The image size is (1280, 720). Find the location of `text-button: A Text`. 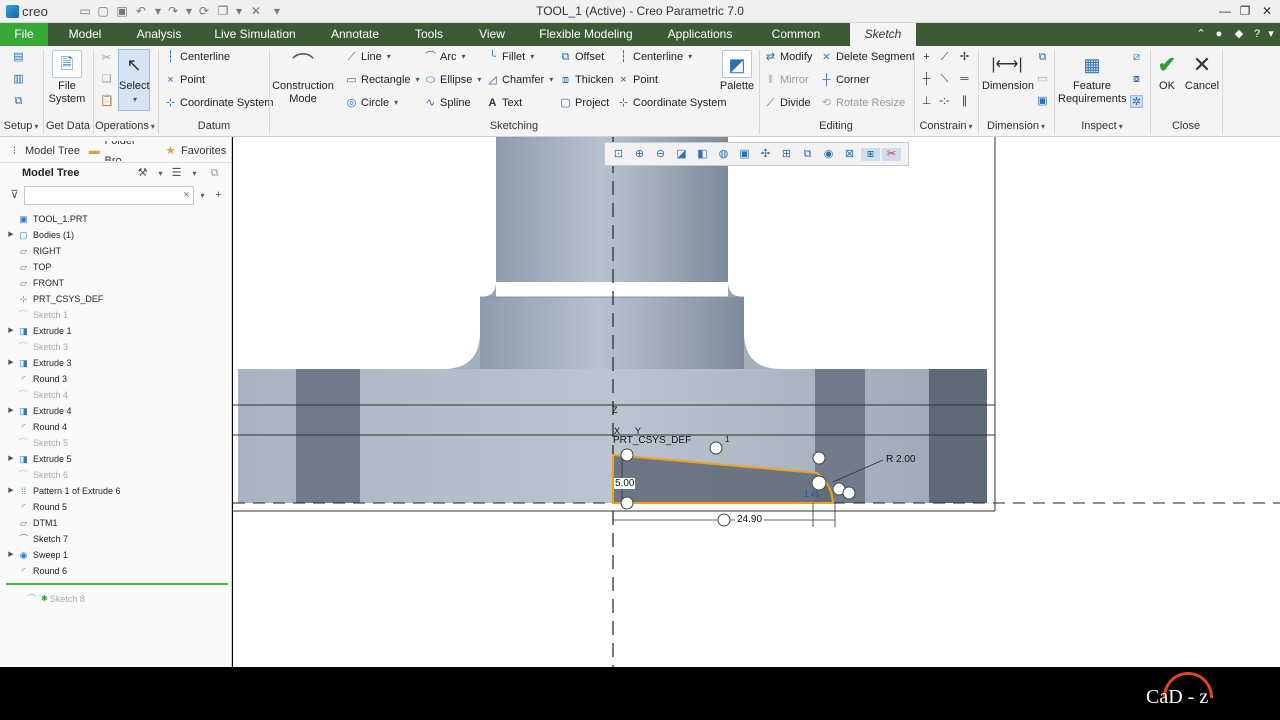

text-button: A Text is located at coordinates (504, 103).